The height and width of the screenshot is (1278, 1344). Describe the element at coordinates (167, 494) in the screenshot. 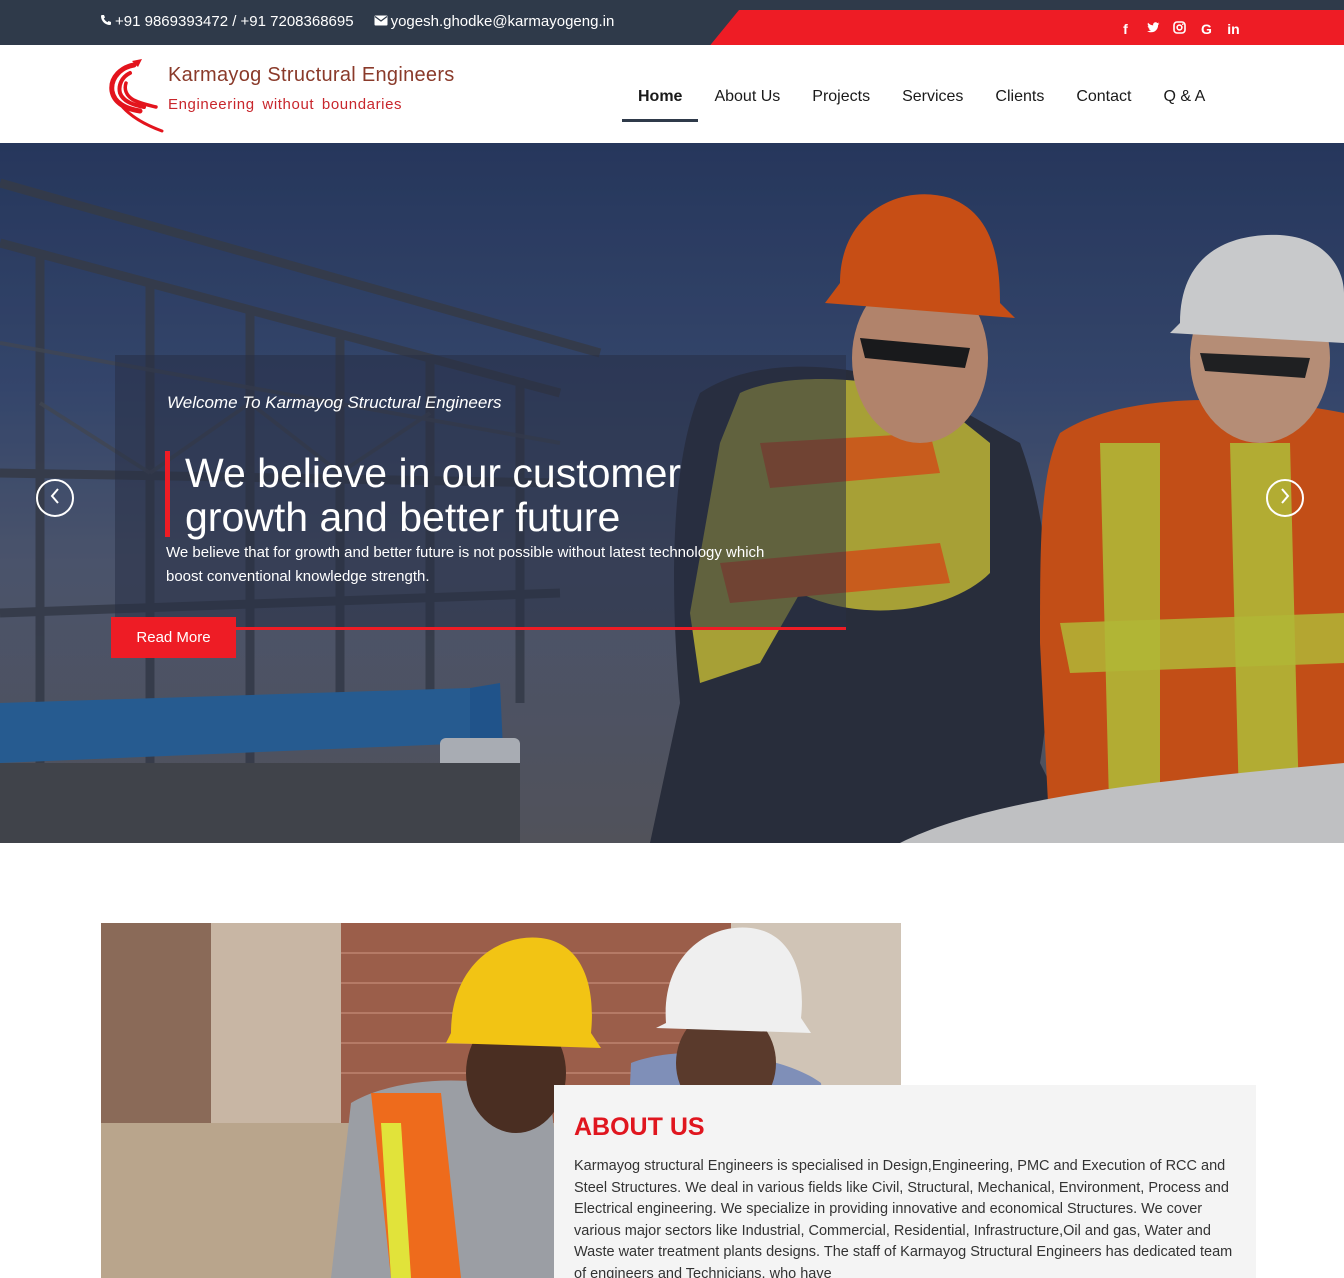

I see `hero-accent-bar` at that location.